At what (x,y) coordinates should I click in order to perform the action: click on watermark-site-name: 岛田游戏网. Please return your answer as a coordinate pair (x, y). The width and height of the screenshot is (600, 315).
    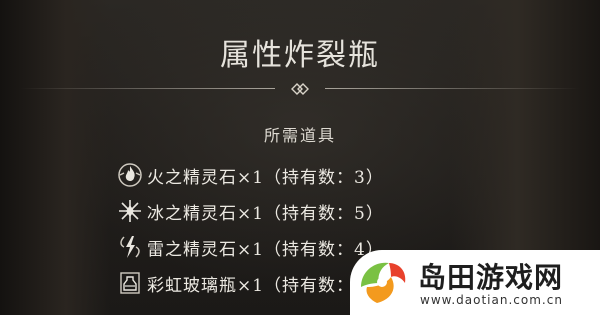
    Looking at the image, I should click on (491, 277).